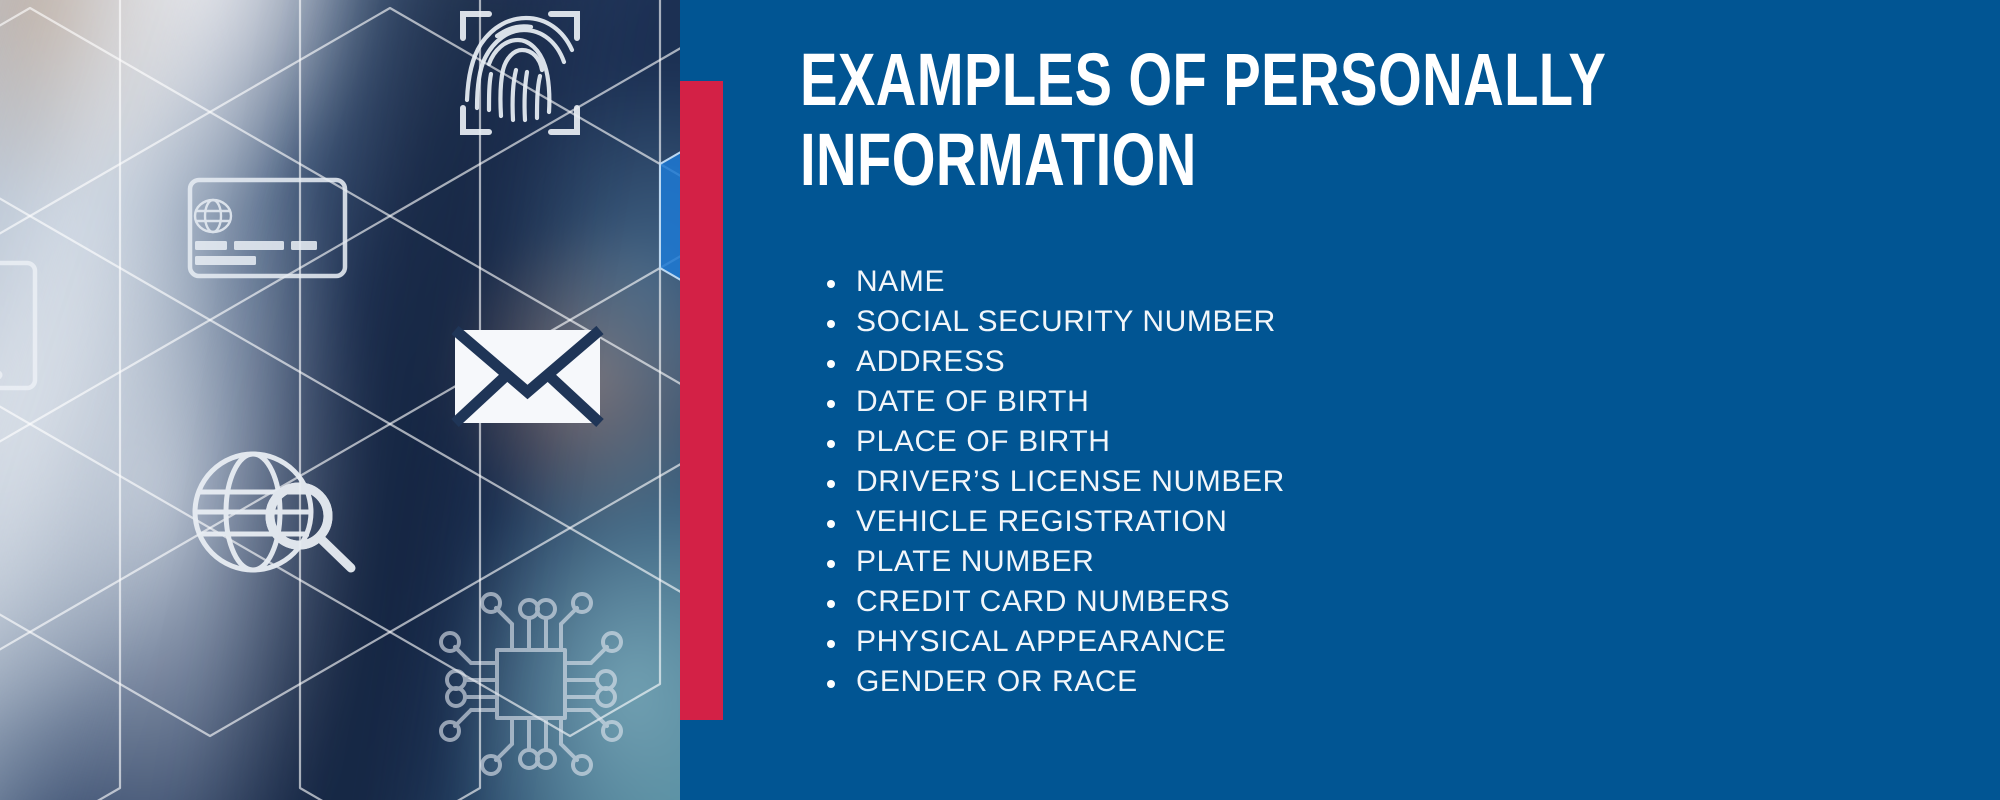 This screenshot has width=2000, height=800. I want to click on list-item: CREDIT CARD NUMBERS, so click(1370, 602).